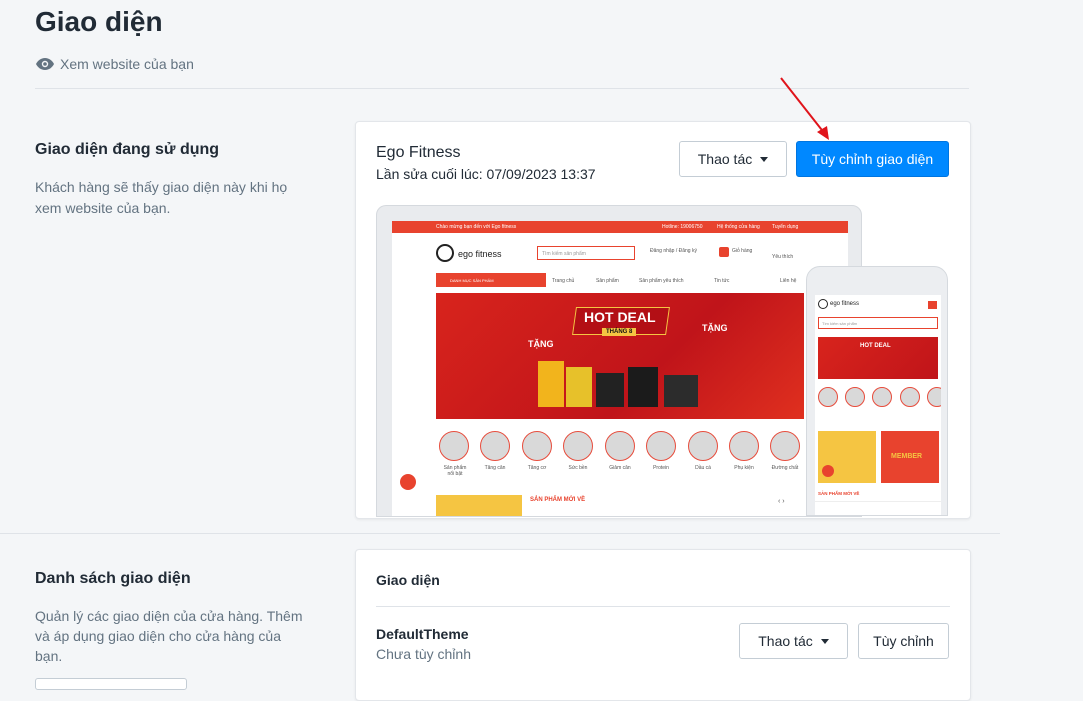 This screenshot has height=701, width=1083. Describe the element at coordinates (408, 482) in the screenshot. I see `preview-bell-icon` at that location.